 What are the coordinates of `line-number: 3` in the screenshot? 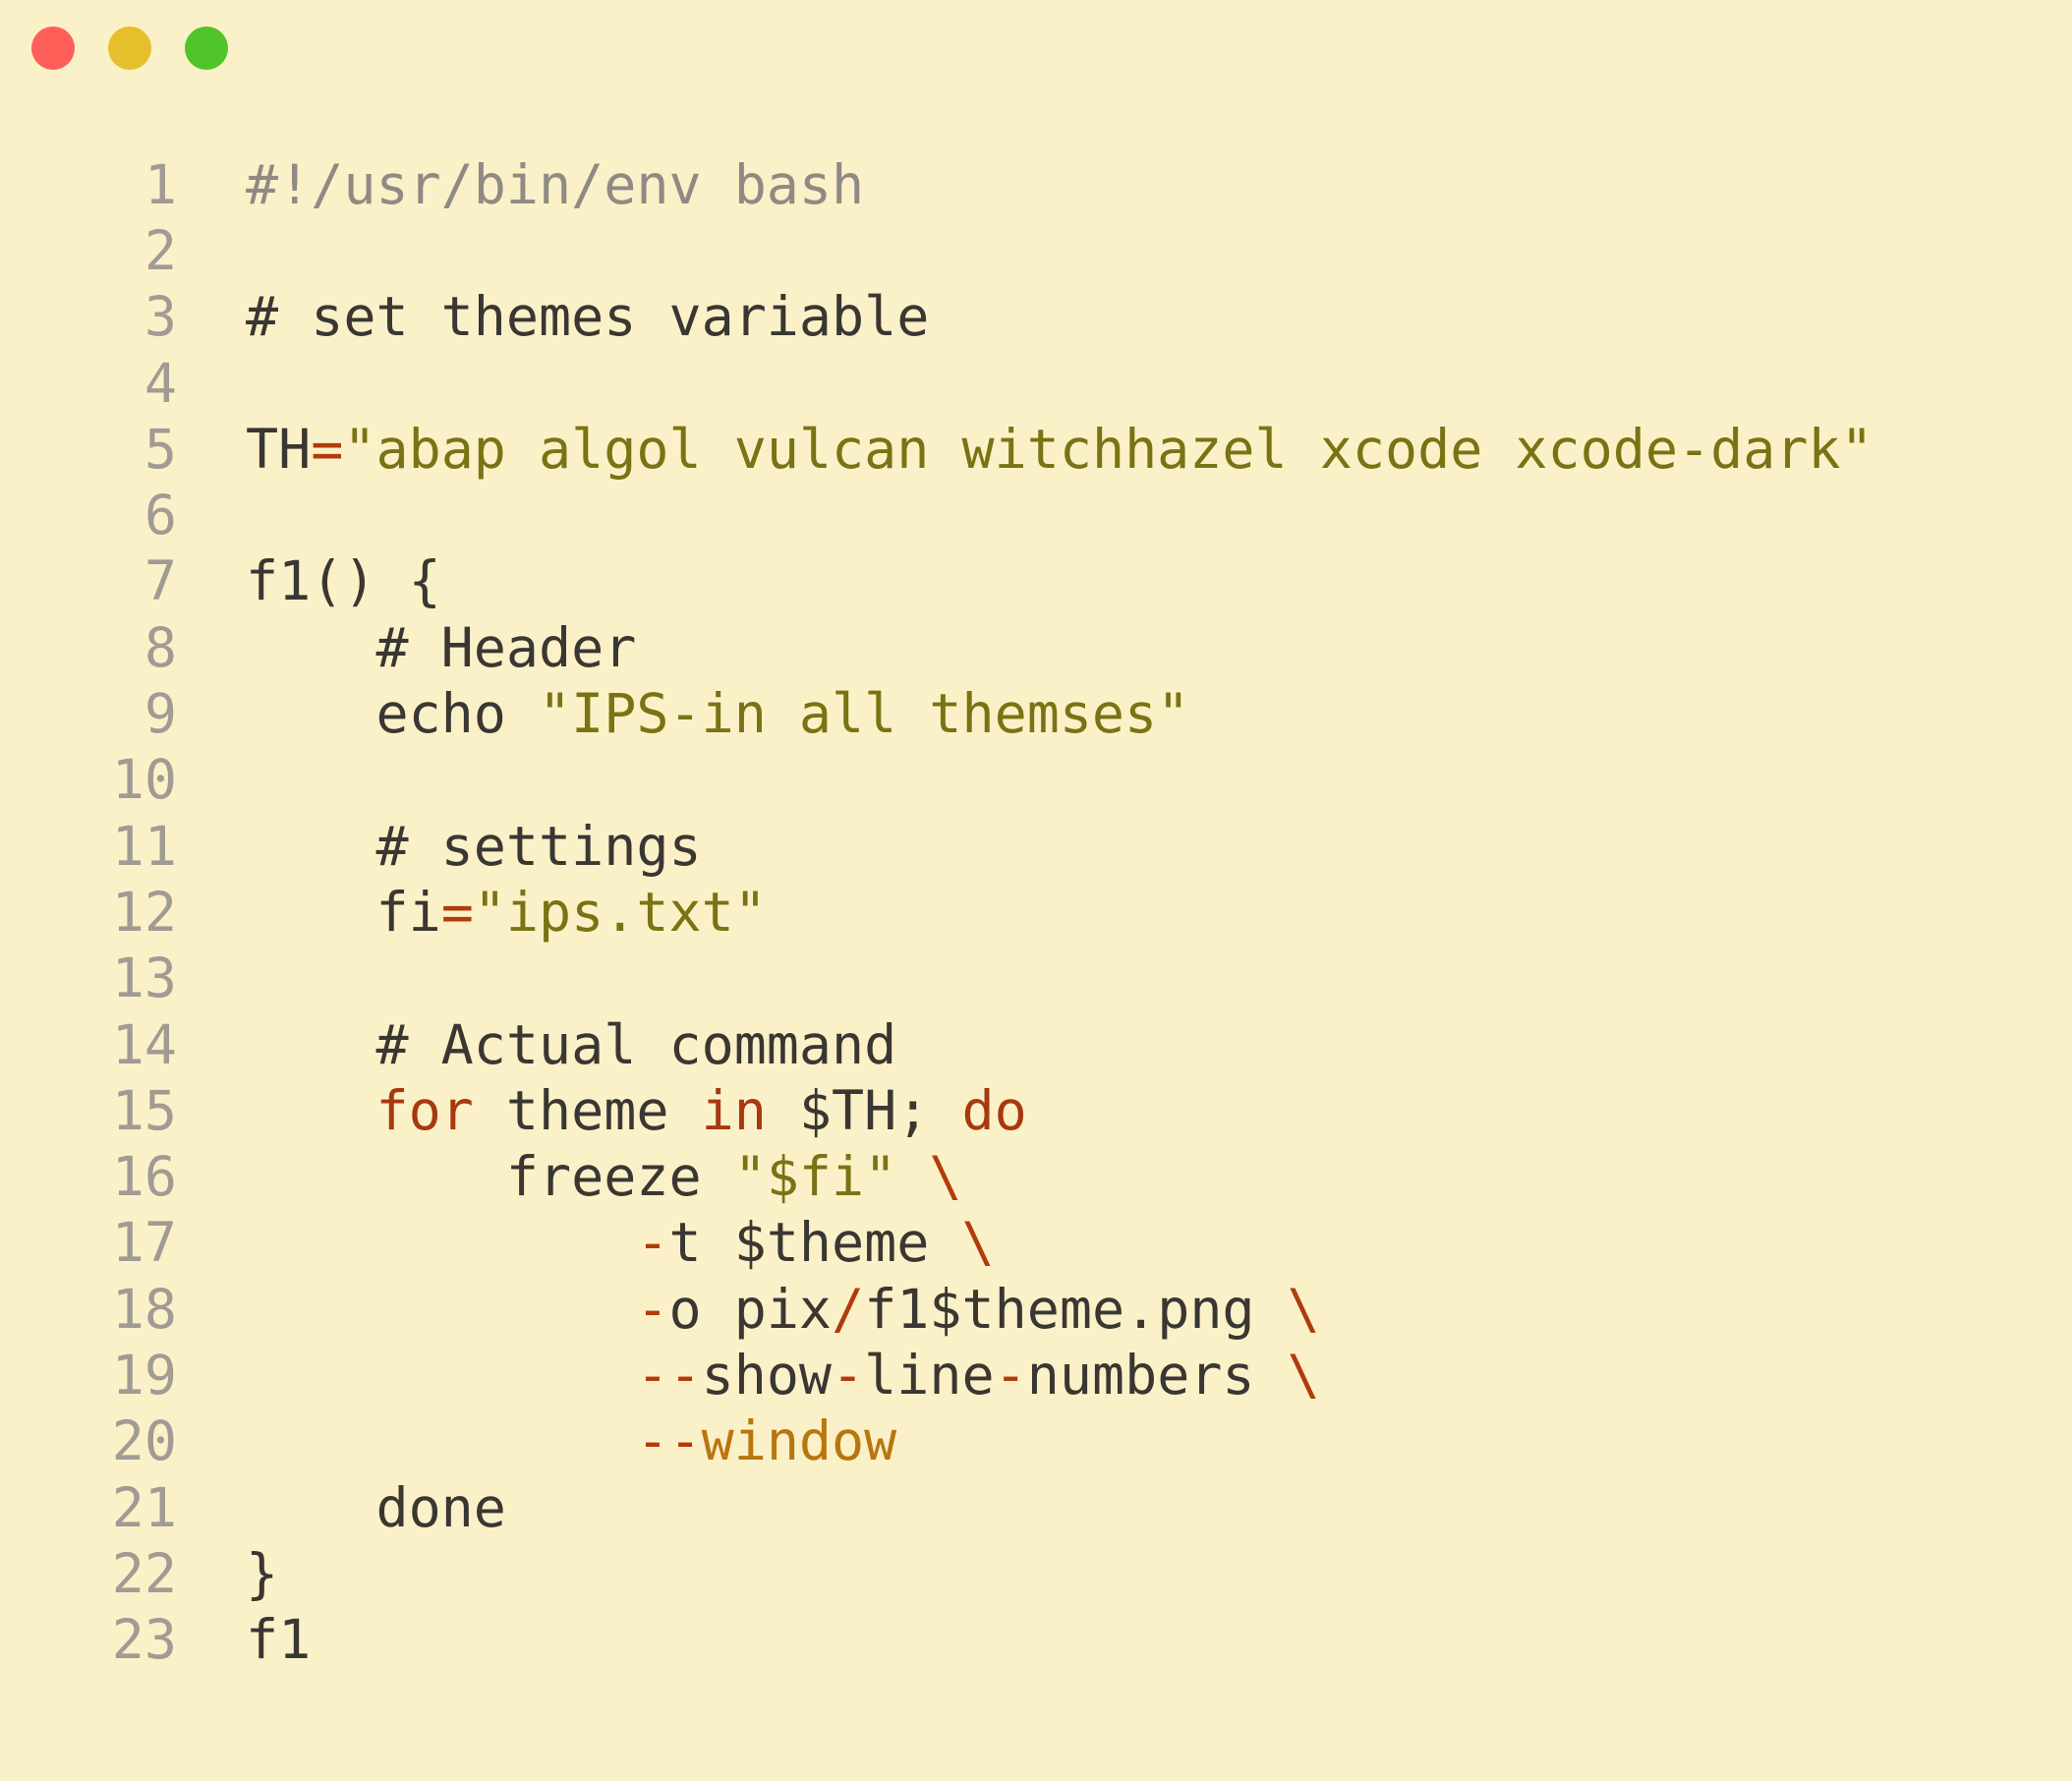 It's located at (160, 317).